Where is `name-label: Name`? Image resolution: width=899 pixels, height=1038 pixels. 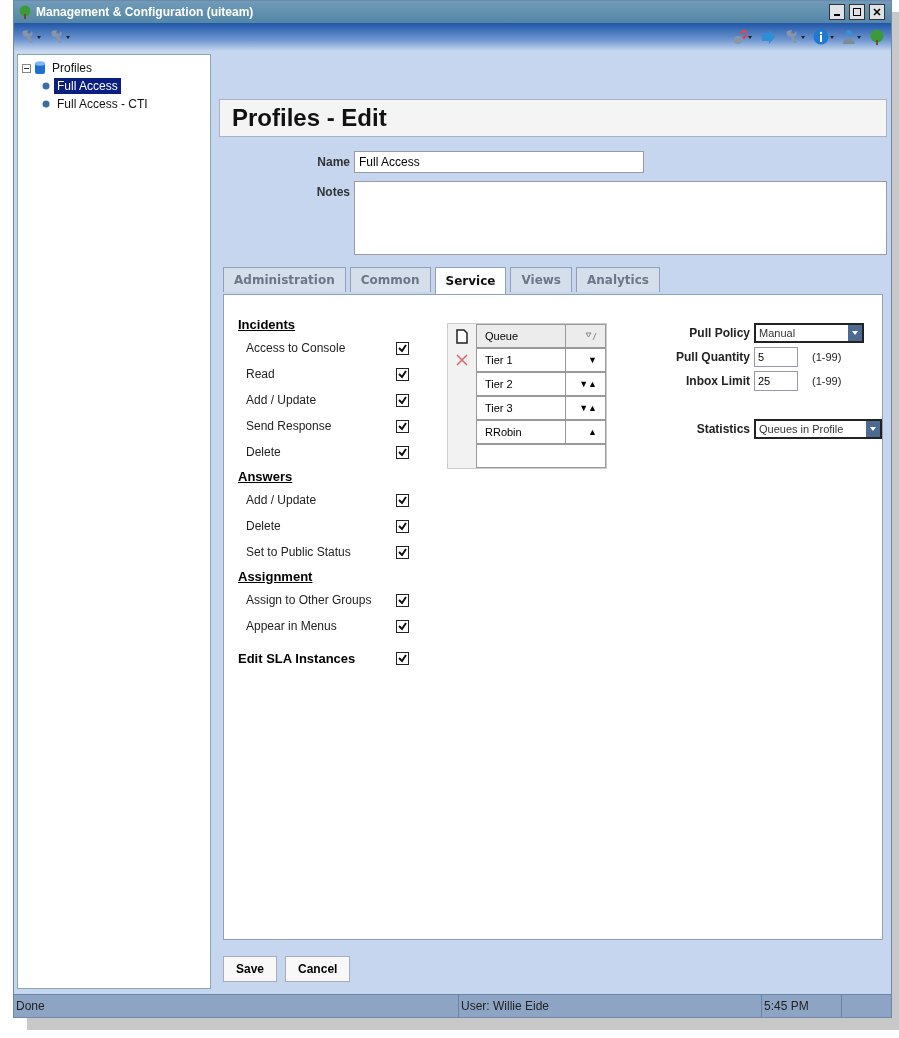
name-label: Name is located at coordinates (333, 161).